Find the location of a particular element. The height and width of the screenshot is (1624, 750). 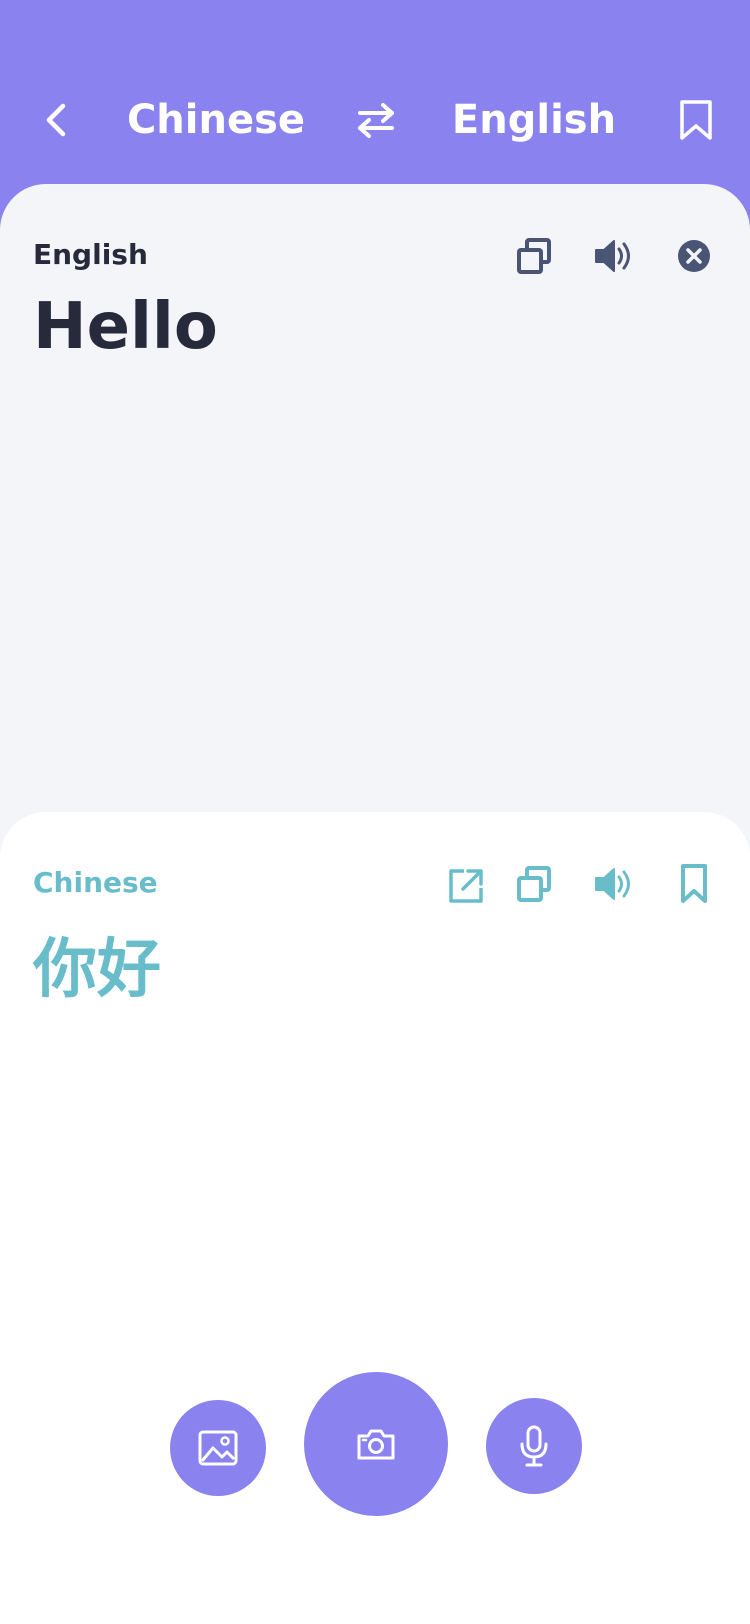

source-language-selector: Chinese is located at coordinates (216, 120).